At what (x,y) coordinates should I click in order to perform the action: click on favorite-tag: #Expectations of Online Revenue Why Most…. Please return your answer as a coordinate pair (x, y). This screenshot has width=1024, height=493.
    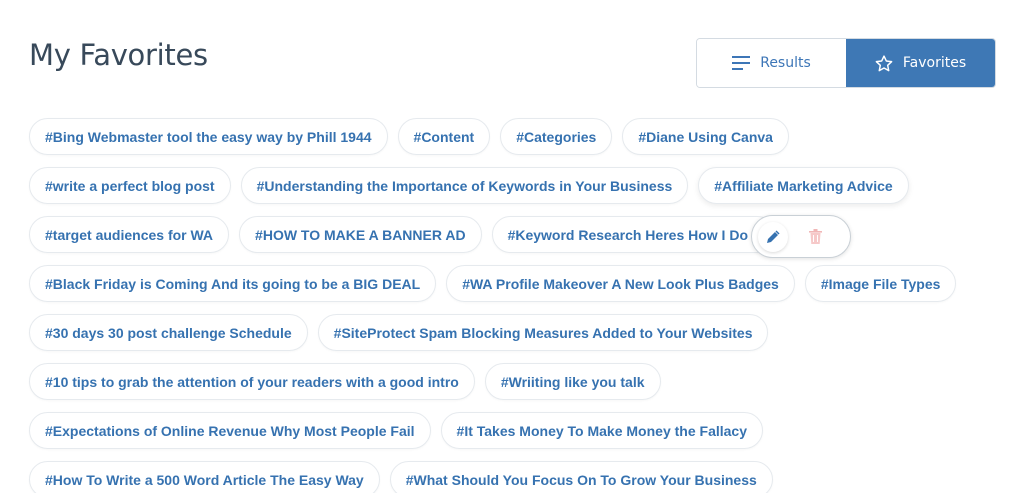
    Looking at the image, I should click on (230, 430).